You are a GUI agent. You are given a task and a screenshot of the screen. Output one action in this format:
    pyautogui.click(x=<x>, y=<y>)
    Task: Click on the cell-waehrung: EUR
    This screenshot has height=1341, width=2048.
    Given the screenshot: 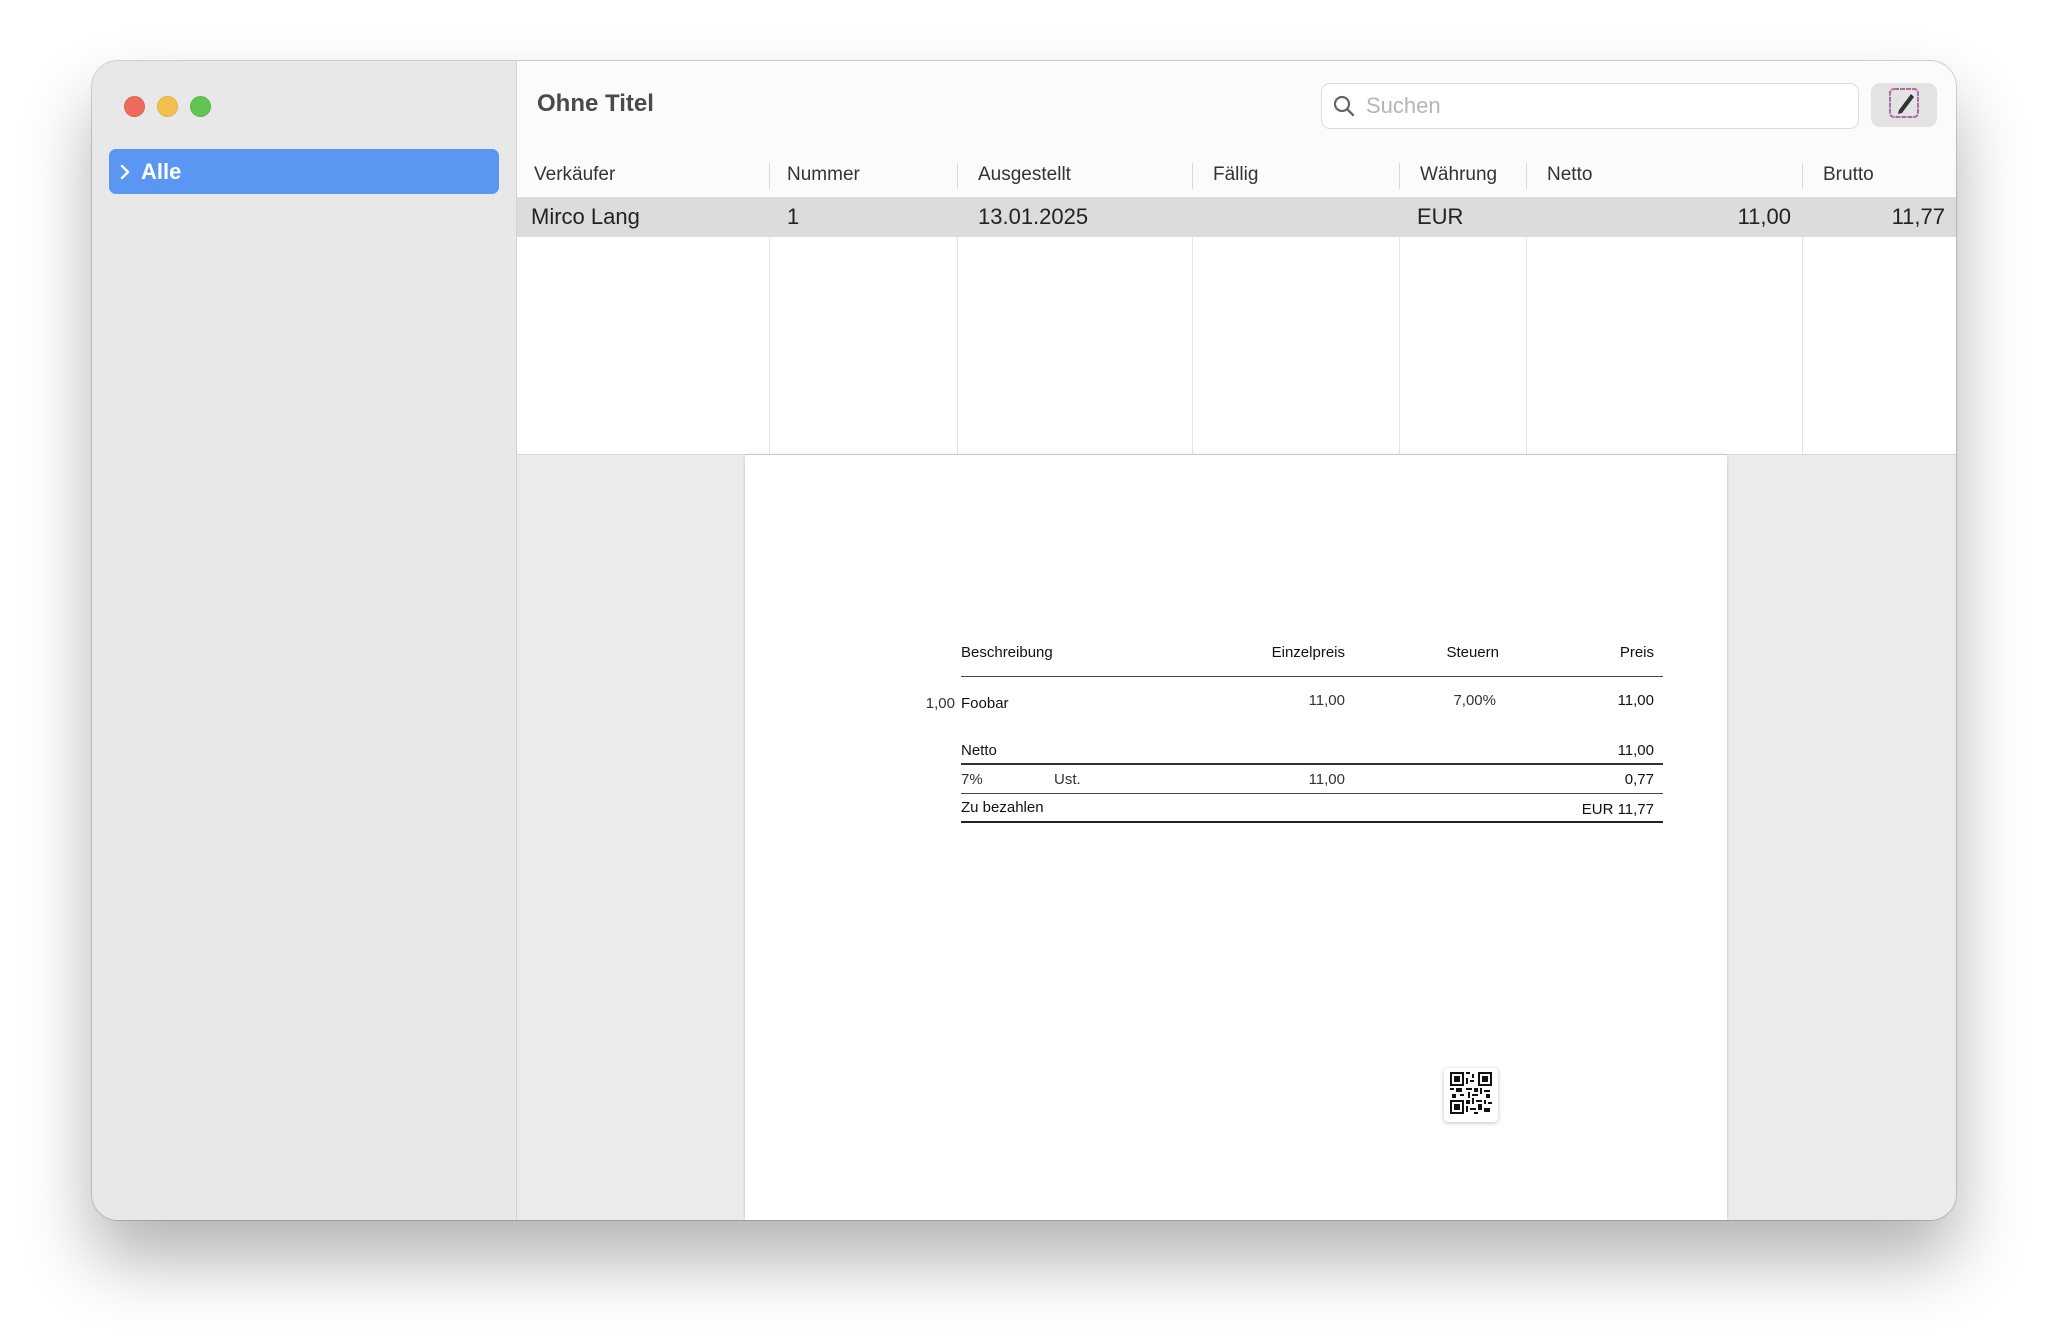 What is the action you would take?
    pyautogui.click(x=1440, y=216)
    